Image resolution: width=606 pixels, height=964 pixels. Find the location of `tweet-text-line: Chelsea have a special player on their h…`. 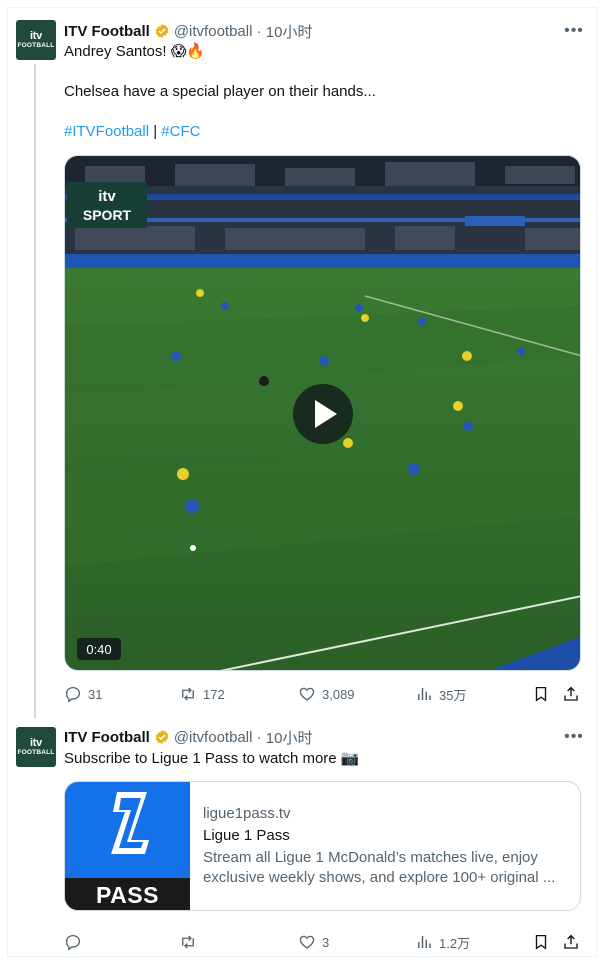

tweet-text-line: Chelsea have a special player on their h… is located at coordinates (220, 91).